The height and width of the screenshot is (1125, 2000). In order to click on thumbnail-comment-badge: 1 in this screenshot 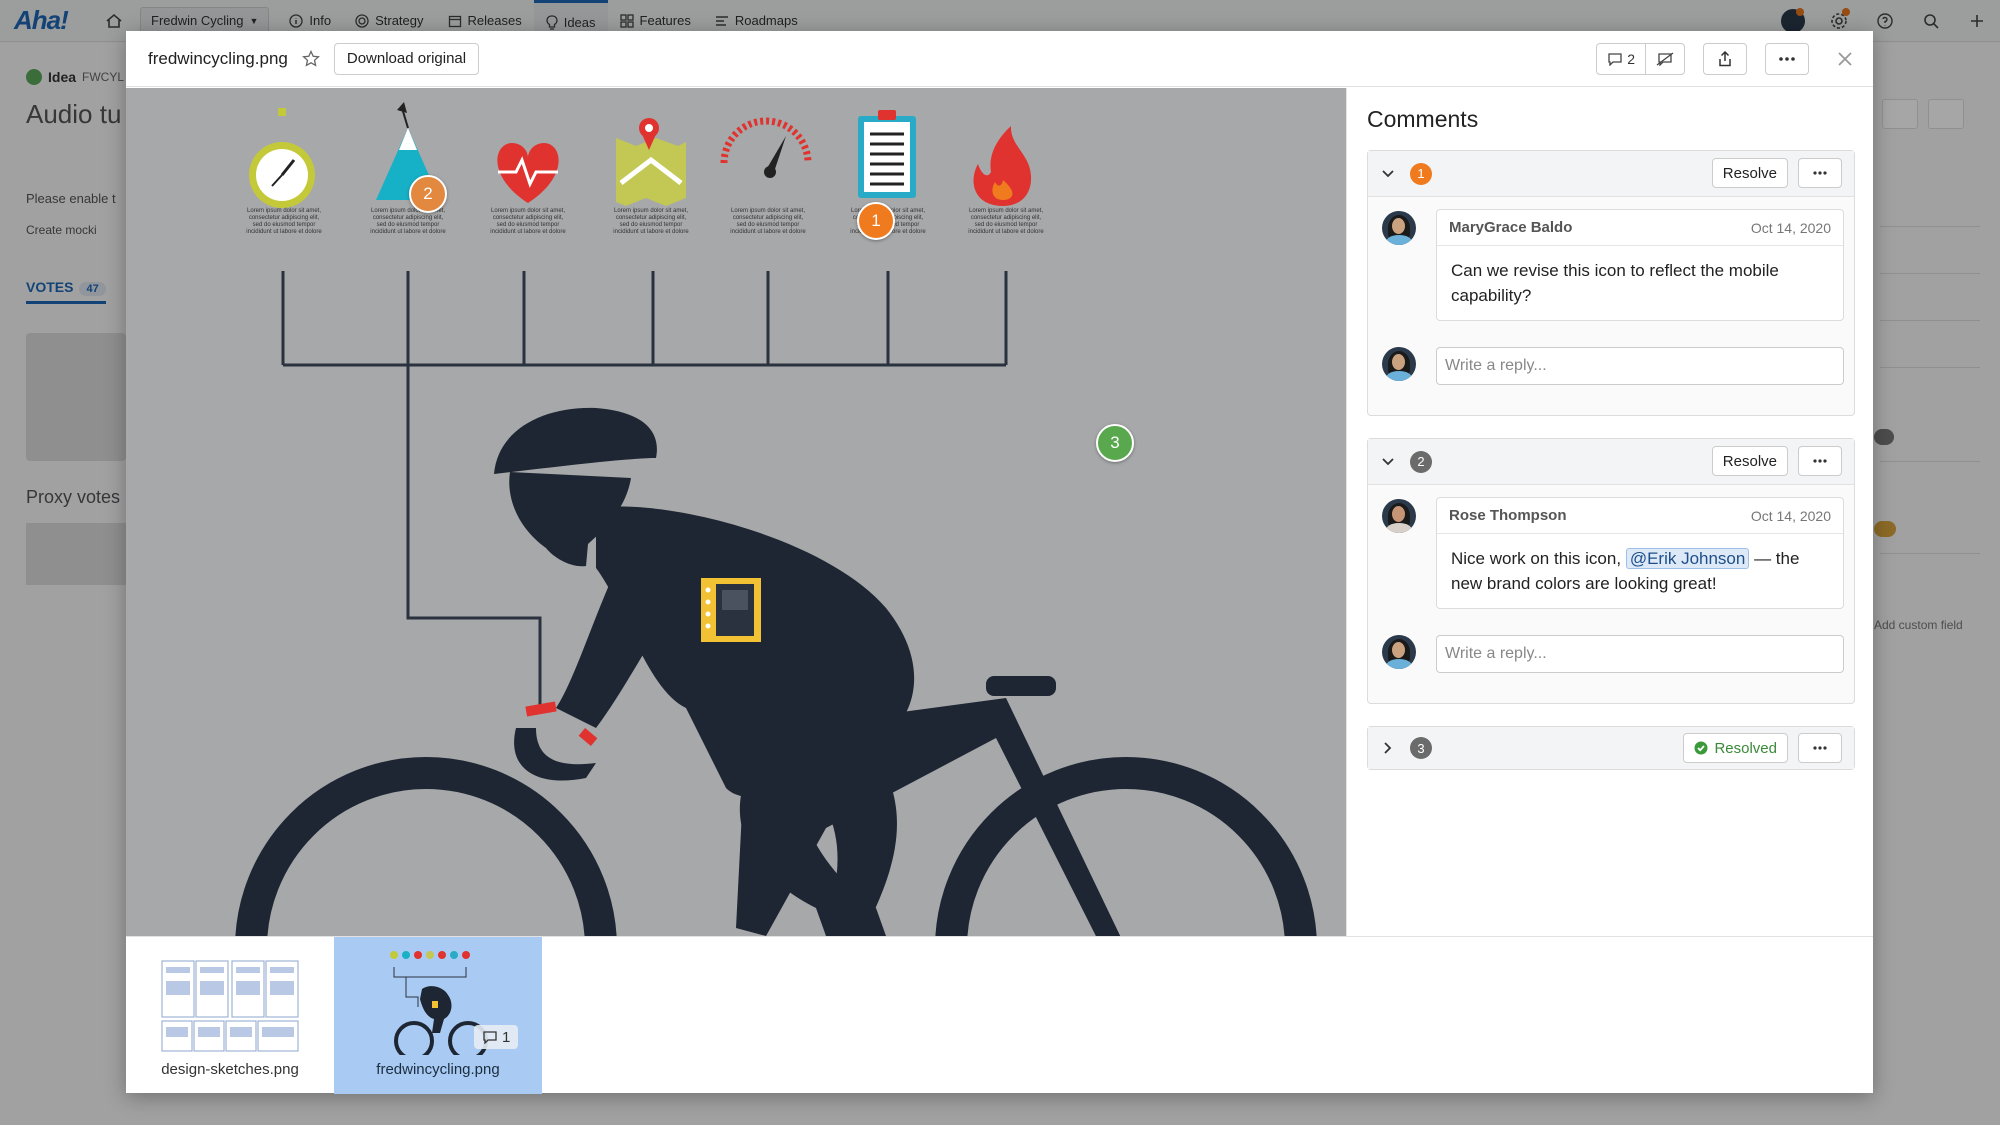, I will do `click(496, 1037)`.